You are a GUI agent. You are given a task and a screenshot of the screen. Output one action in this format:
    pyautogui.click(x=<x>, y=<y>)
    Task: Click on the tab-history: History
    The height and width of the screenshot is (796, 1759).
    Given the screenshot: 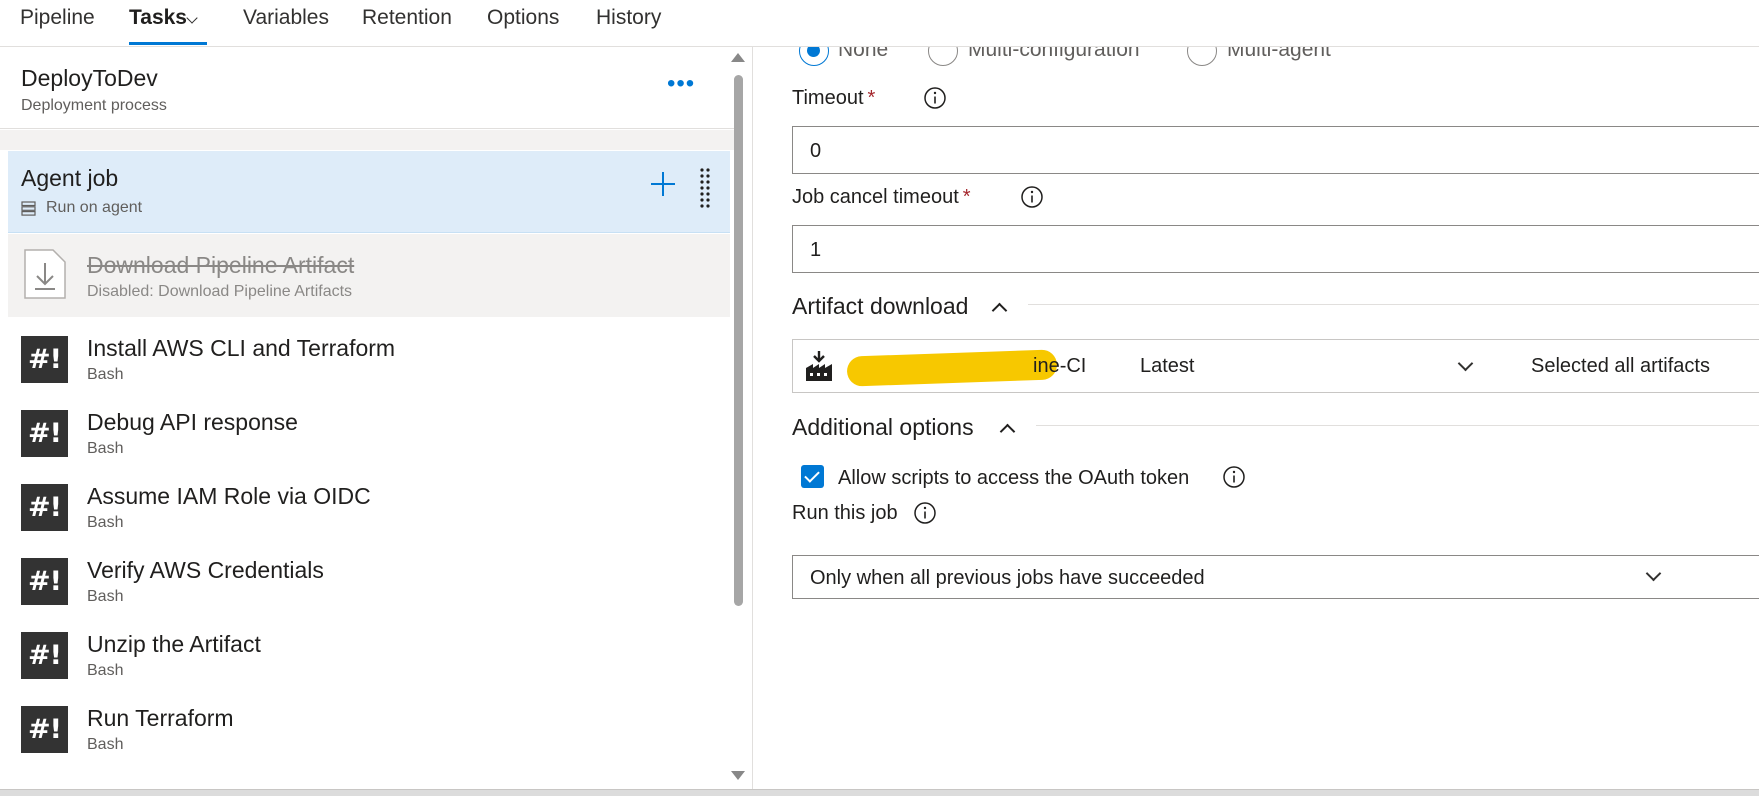 What is the action you would take?
    pyautogui.click(x=628, y=18)
    